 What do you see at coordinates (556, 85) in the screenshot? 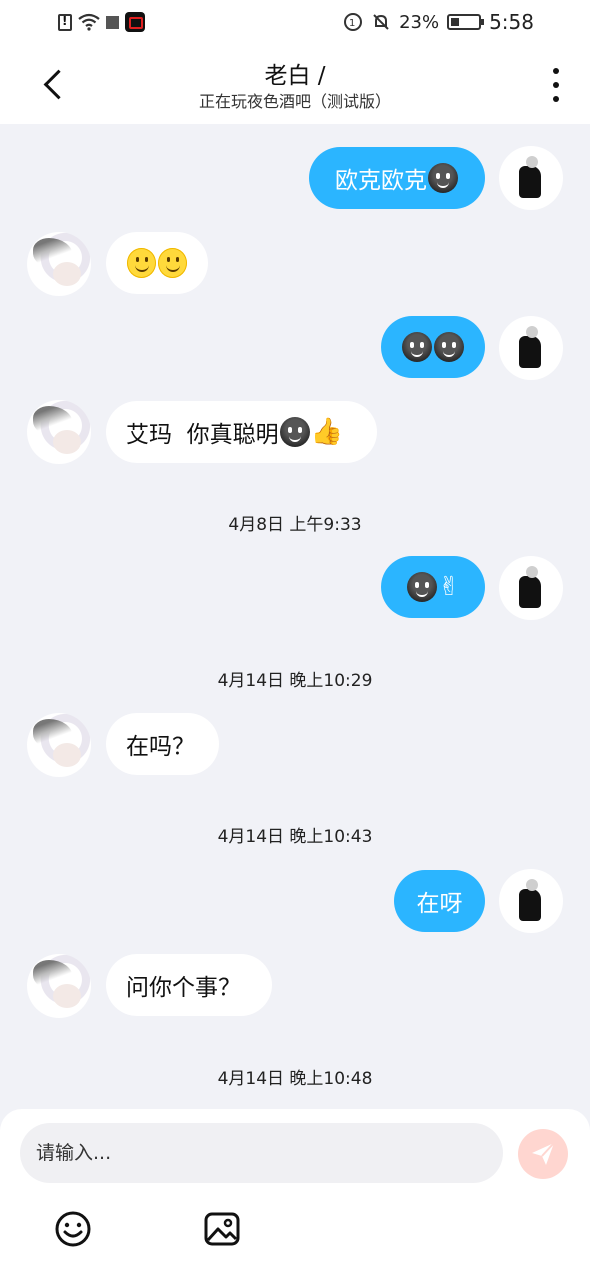
I see `more-options-icon` at bounding box center [556, 85].